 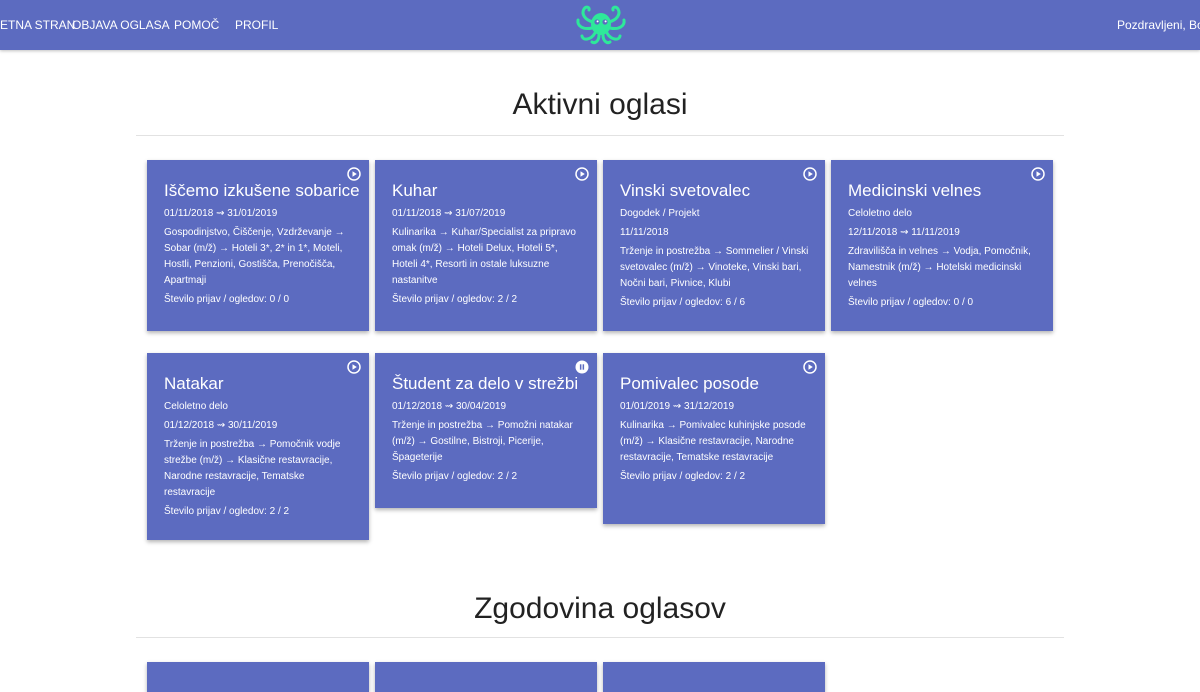 I want to click on active-ads-heading: Aktivni oglasi, so click(x=600, y=104).